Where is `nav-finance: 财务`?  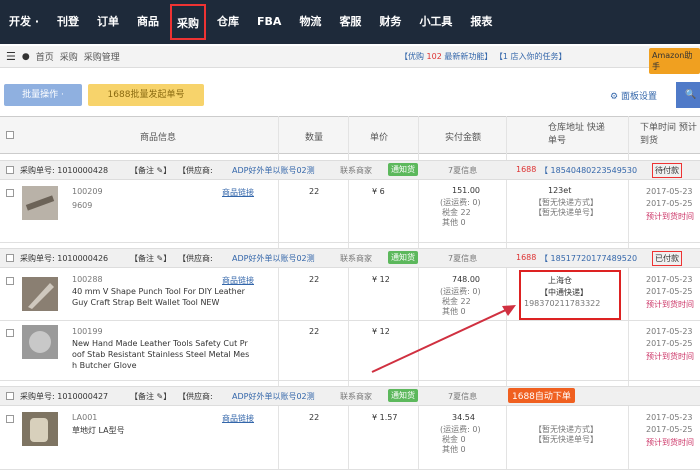
nav-finance: 财务 is located at coordinates (390, 22).